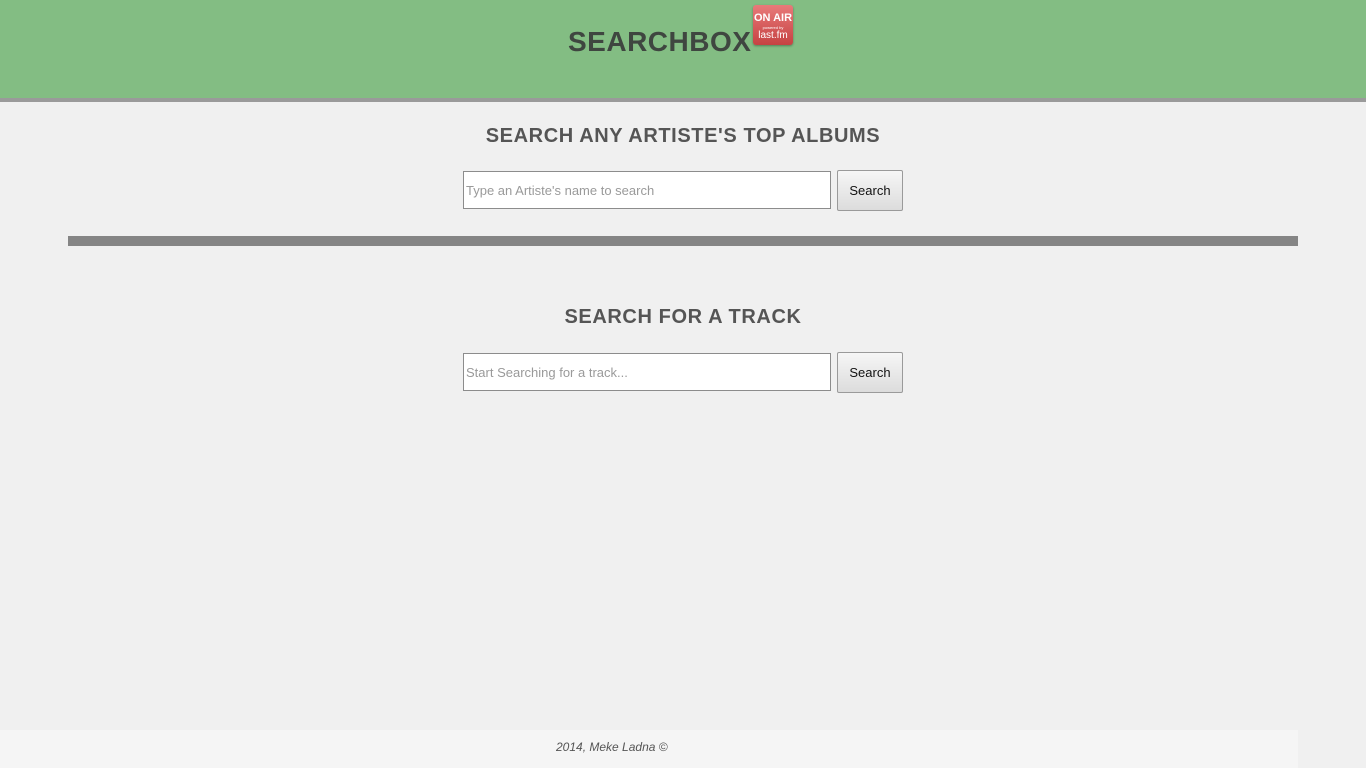  What do you see at coordinates (647, 190) in the screenshot?
I see `artist-search-input` at bounding box center [647, 190].